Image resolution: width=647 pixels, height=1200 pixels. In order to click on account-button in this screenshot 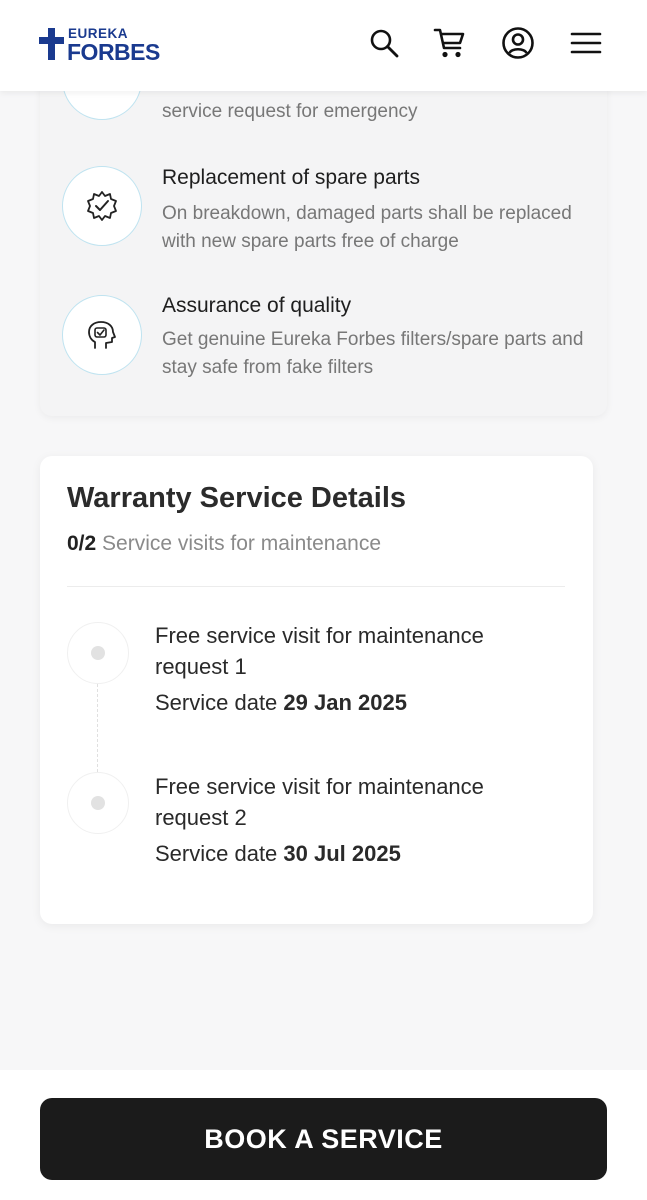, I will do `click(518, 43)`.